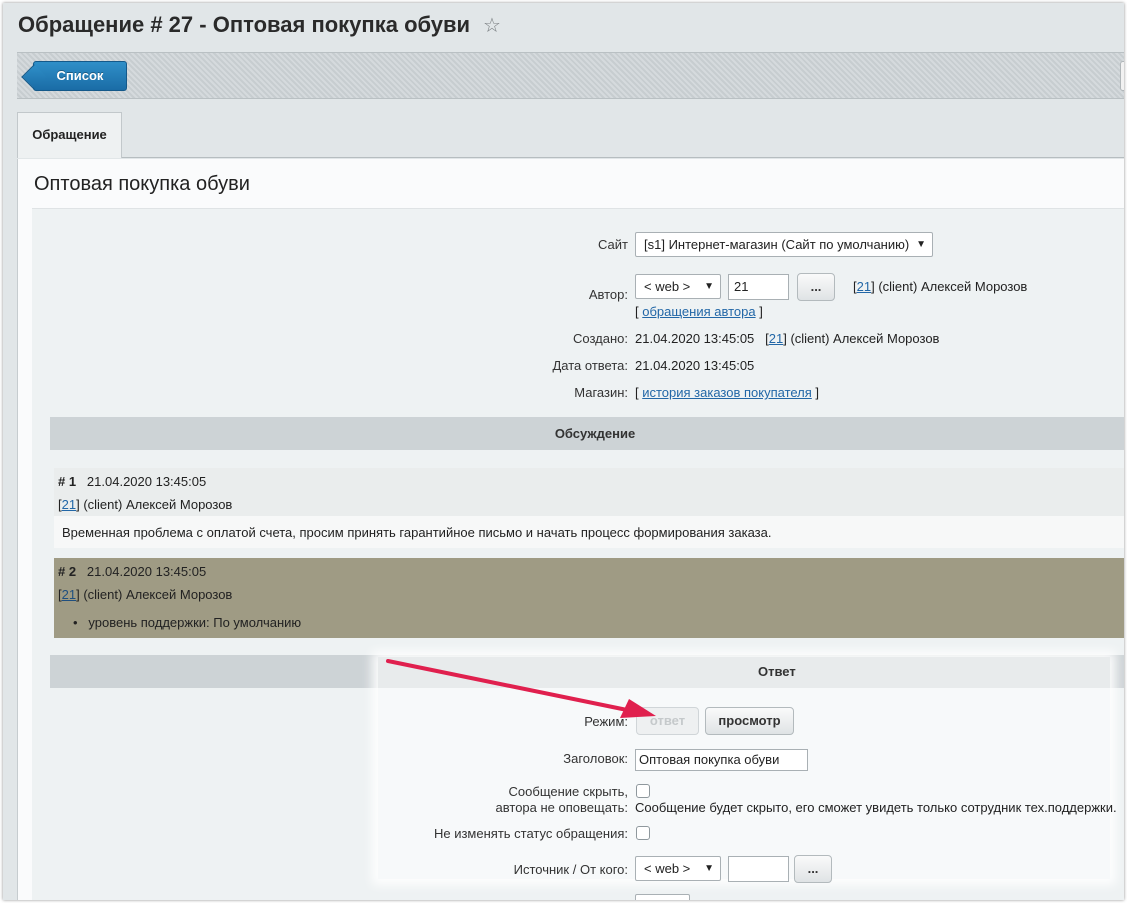 The height and width of the screenshot is (903, 1127). I want to click on annotation-arrow, so click(521, 688).